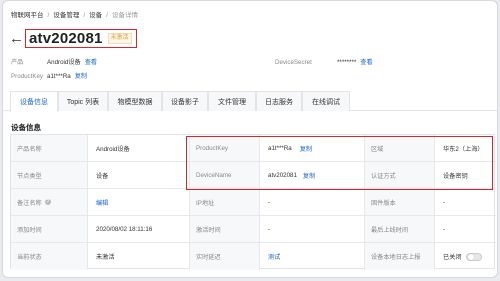 The width and height of the screenshot is (500, 281). Describe the element at coordinates (138, 256) in the screenshot. I see `row-status-value: 未激活` at that location.